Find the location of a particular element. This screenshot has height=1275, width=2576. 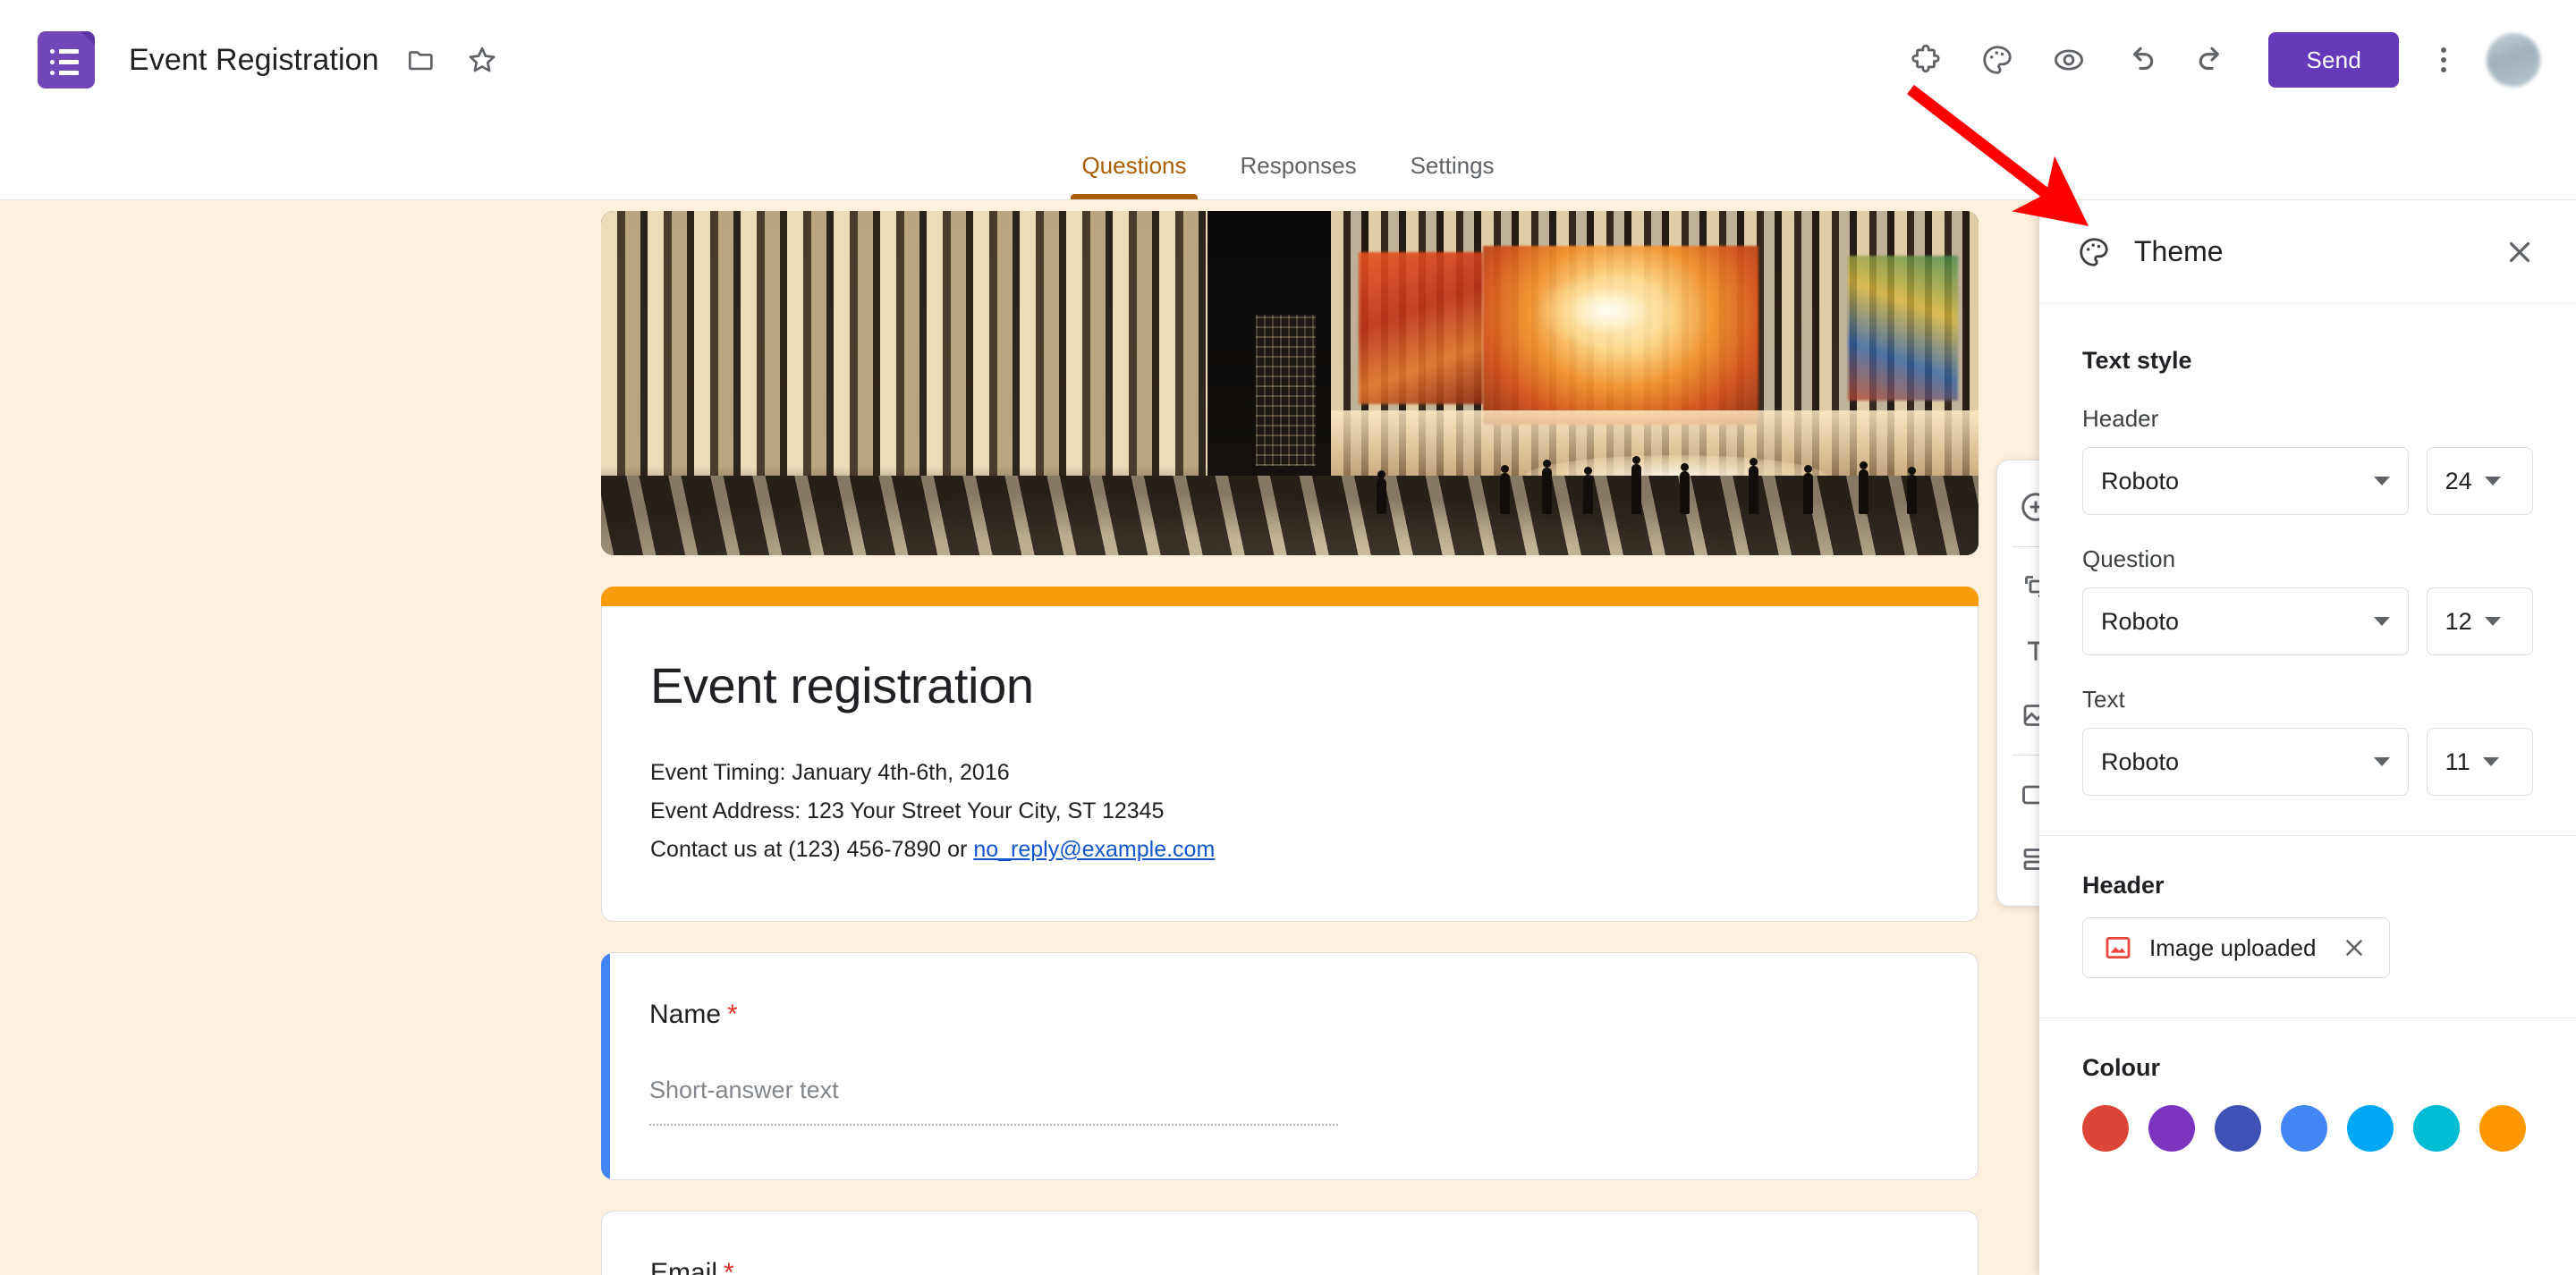

header-size-select: 24 is located at coordinates (2479, 481).